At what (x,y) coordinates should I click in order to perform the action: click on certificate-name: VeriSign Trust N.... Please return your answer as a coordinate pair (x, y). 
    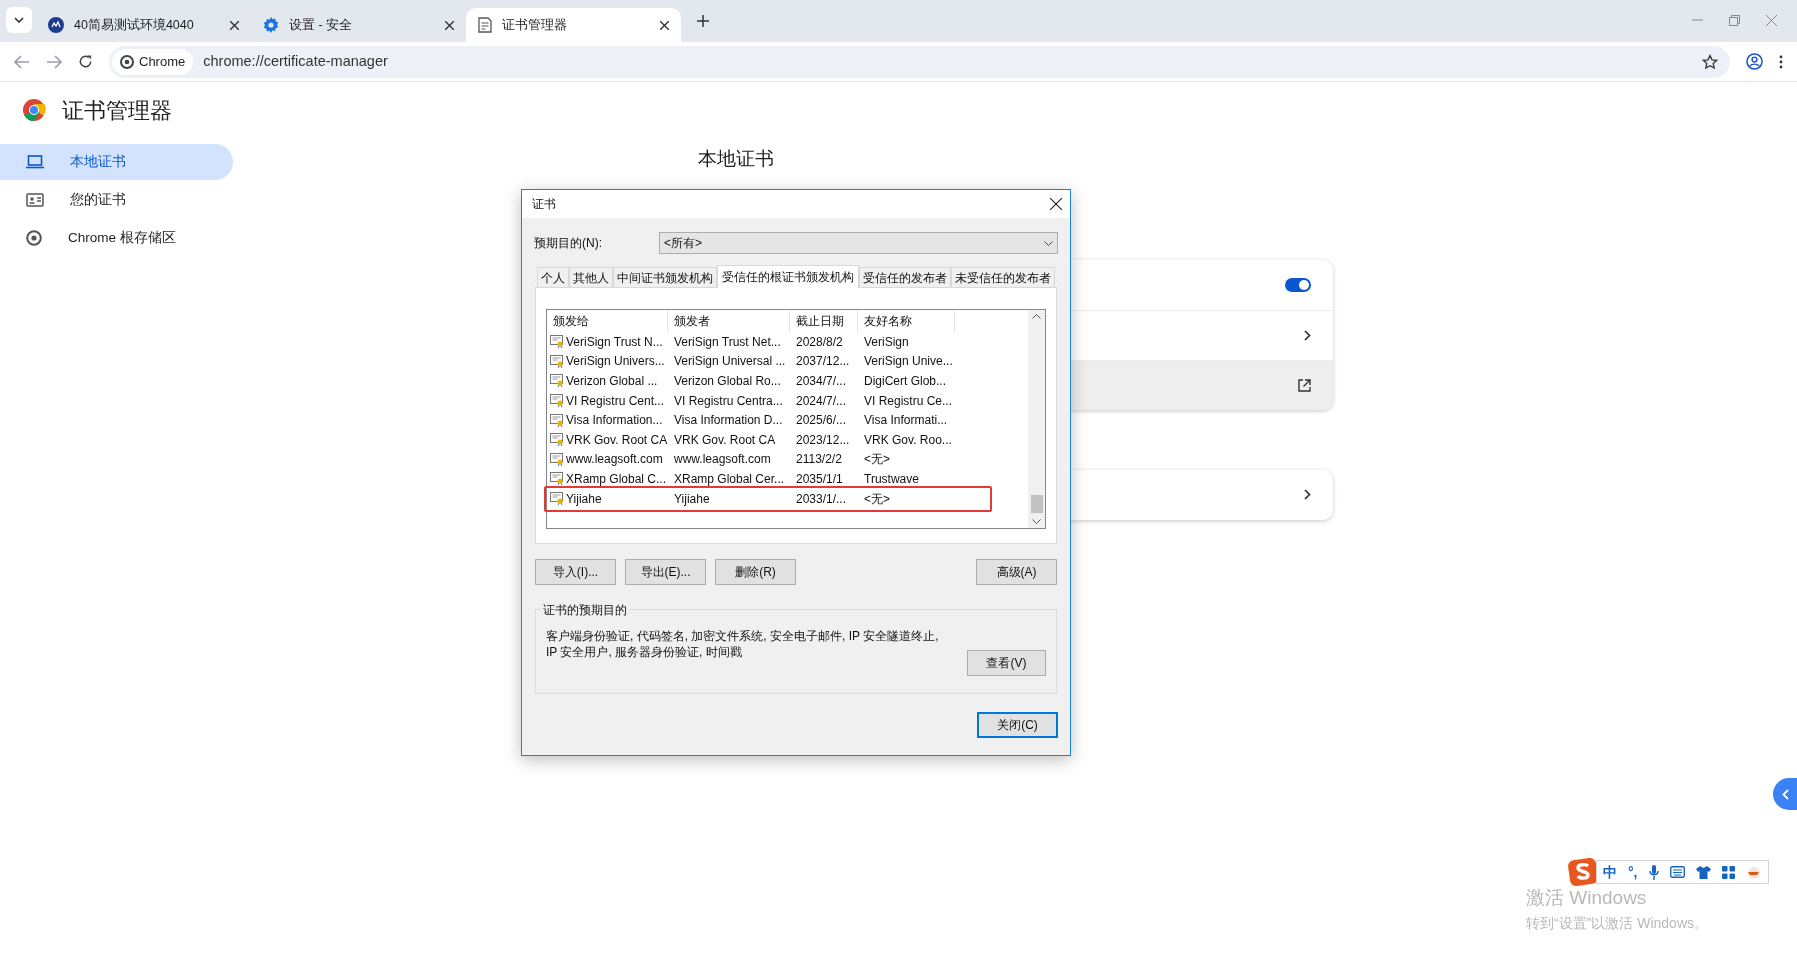
    Looking at the image, I should click on (614, 341).